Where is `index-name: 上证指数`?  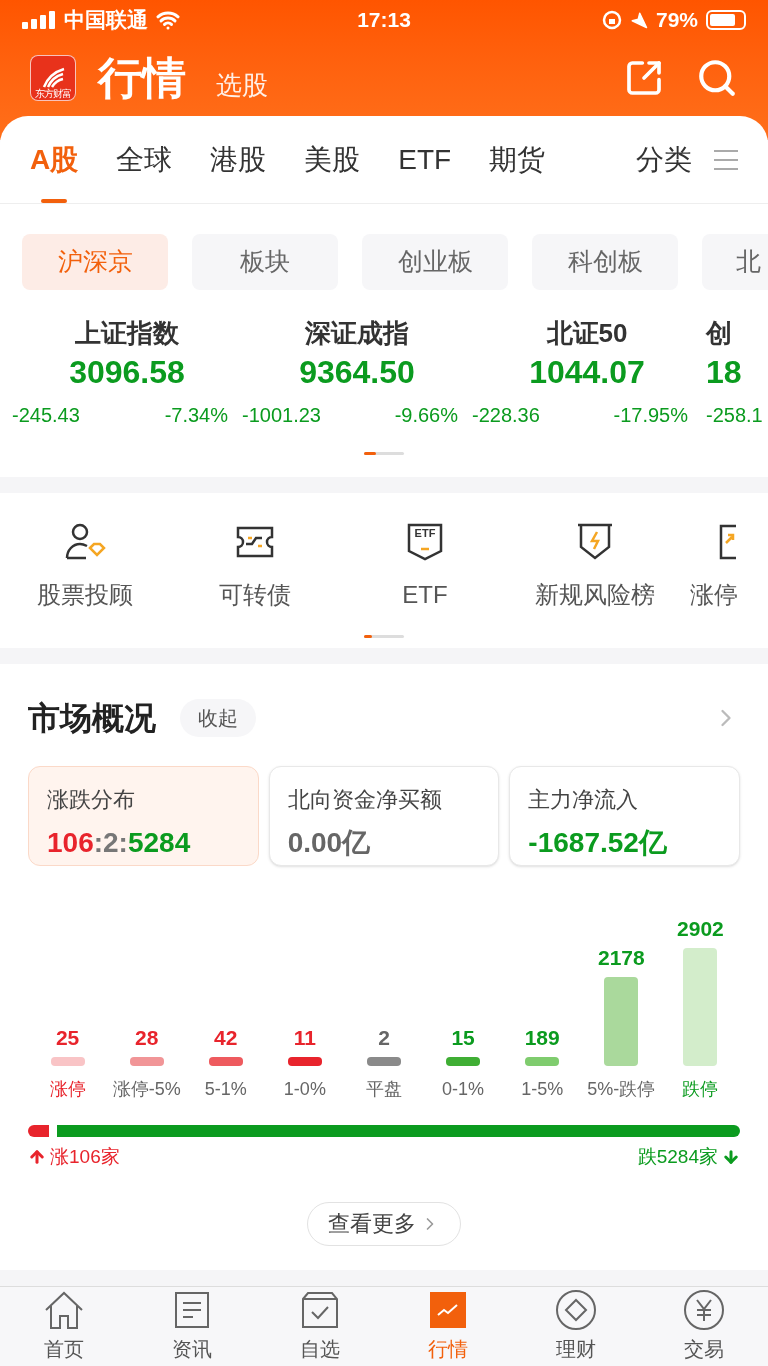
index-name: 上证指数 is located at coordinates (127, 333).